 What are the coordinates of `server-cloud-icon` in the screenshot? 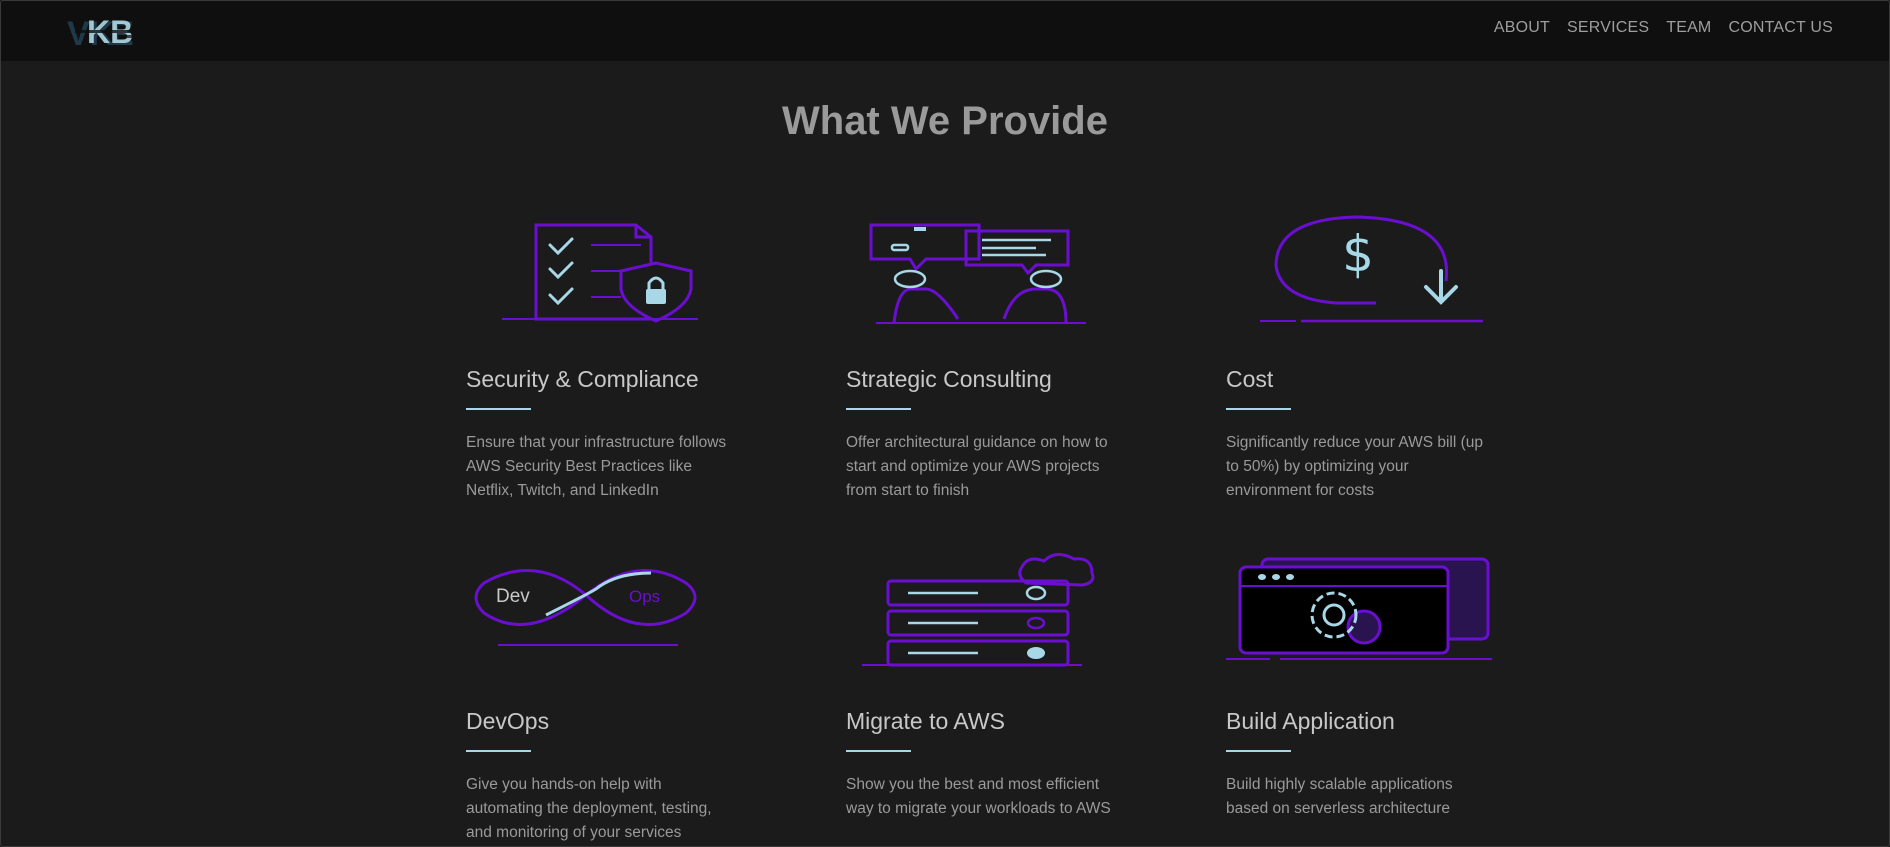 It's located at (981, 613).